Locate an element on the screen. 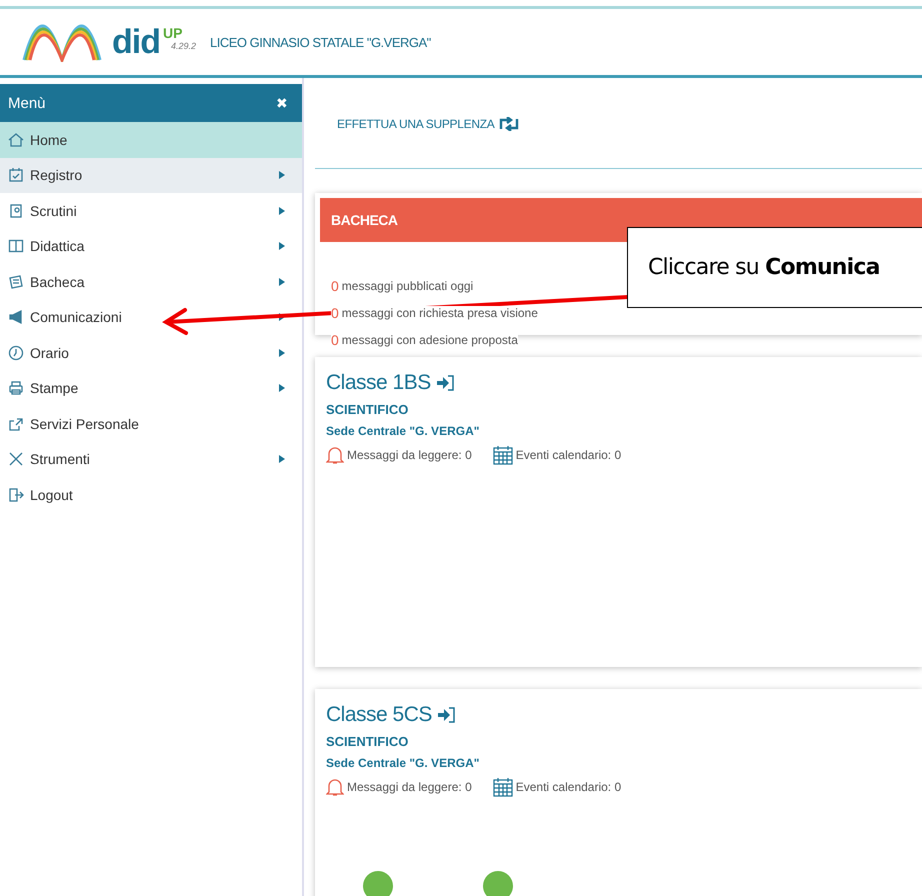 This screenshot has height=896, width=922. message-count: 0 is located at coordinates (336, 340).